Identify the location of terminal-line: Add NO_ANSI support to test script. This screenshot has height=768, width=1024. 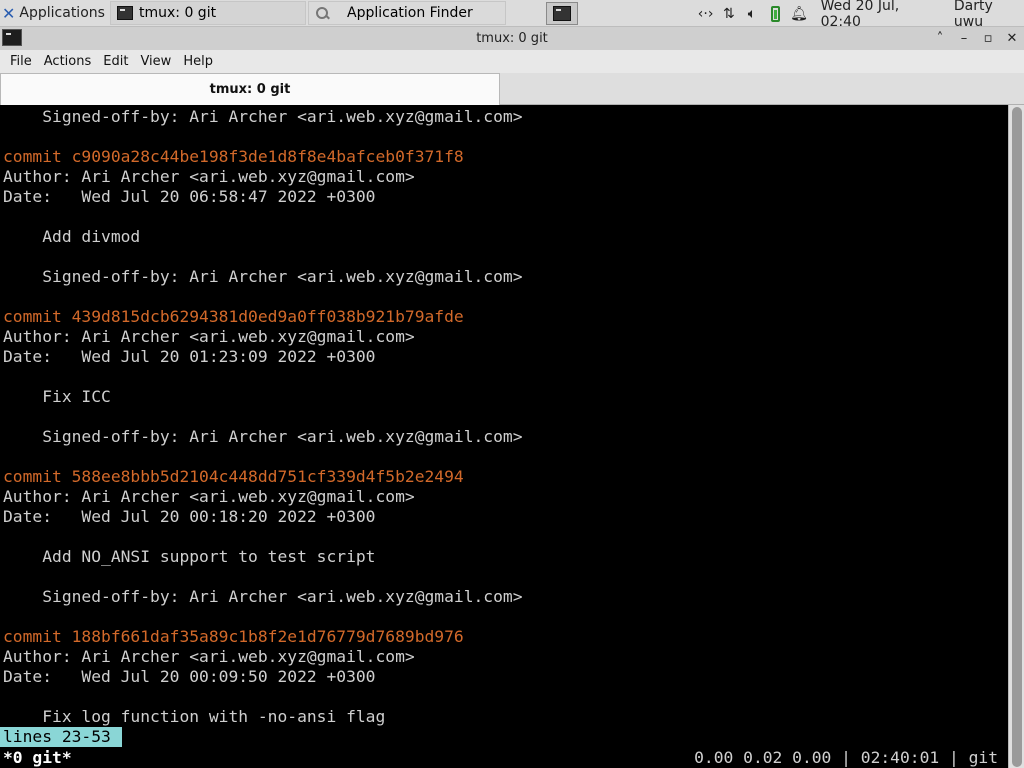
(189, 556).